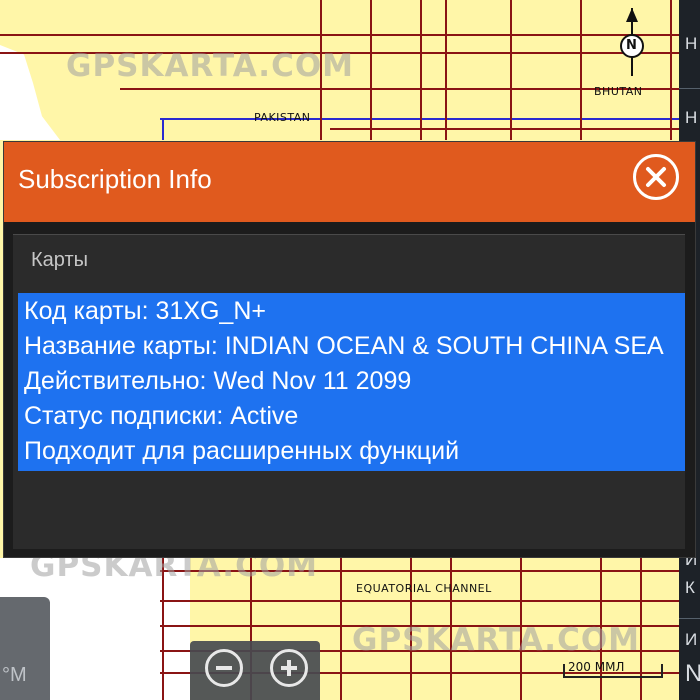 The height and width of the screenshot is (700, 700). I want to click on minus-icon, so click(224, 668).